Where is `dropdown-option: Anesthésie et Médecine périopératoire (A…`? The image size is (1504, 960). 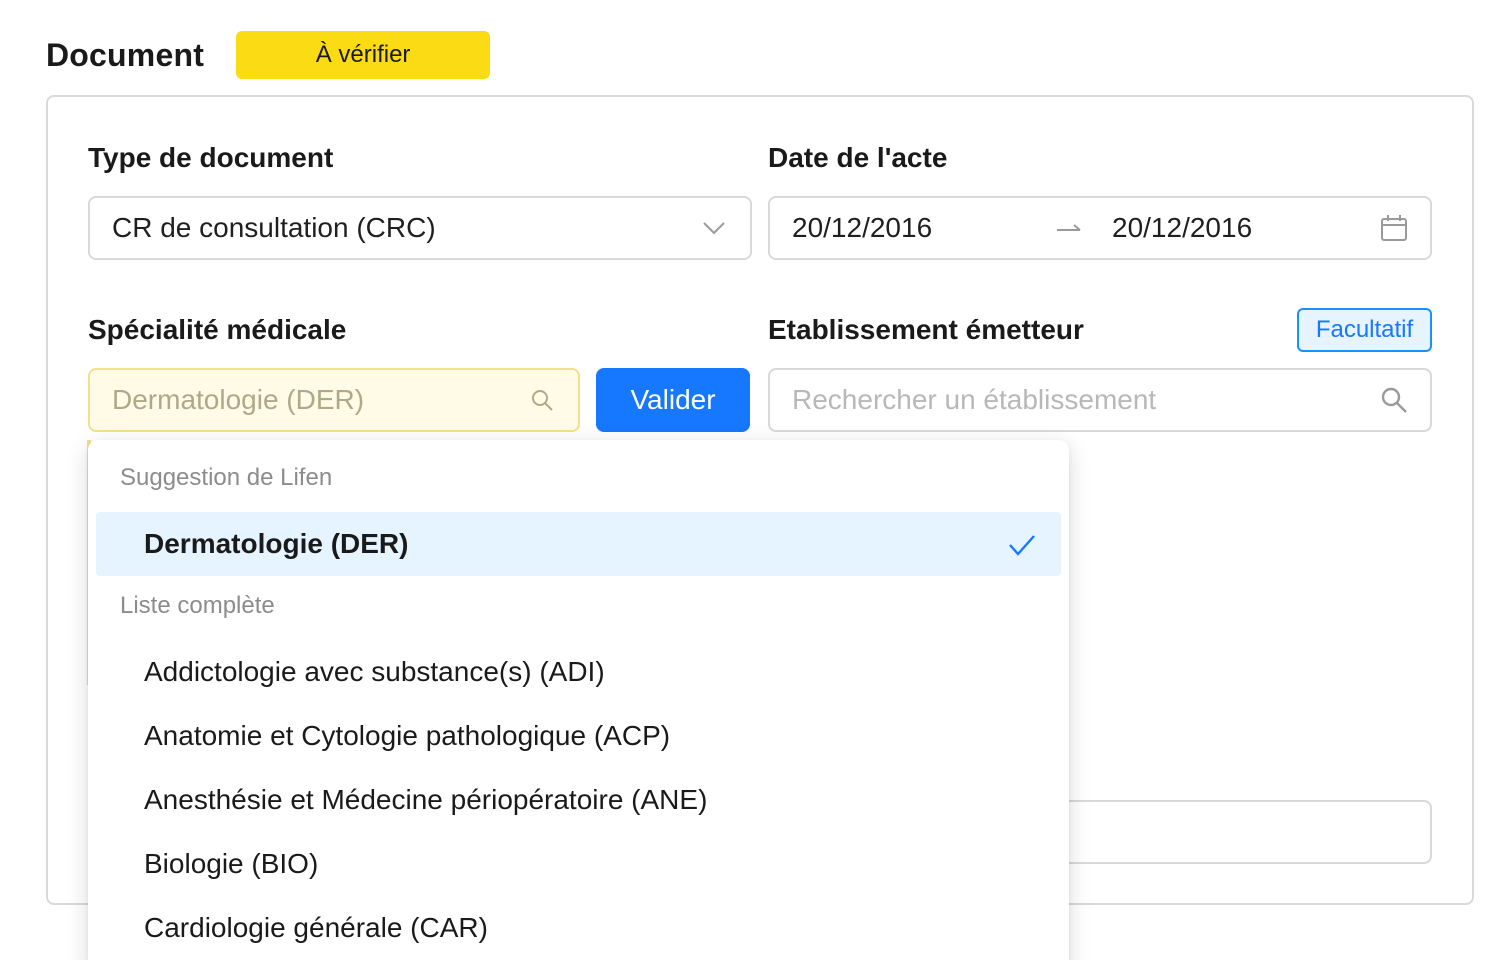
dropdown-option: Anesthésie et Médecine périopératoire (A… is located at coordinates (578, 800).